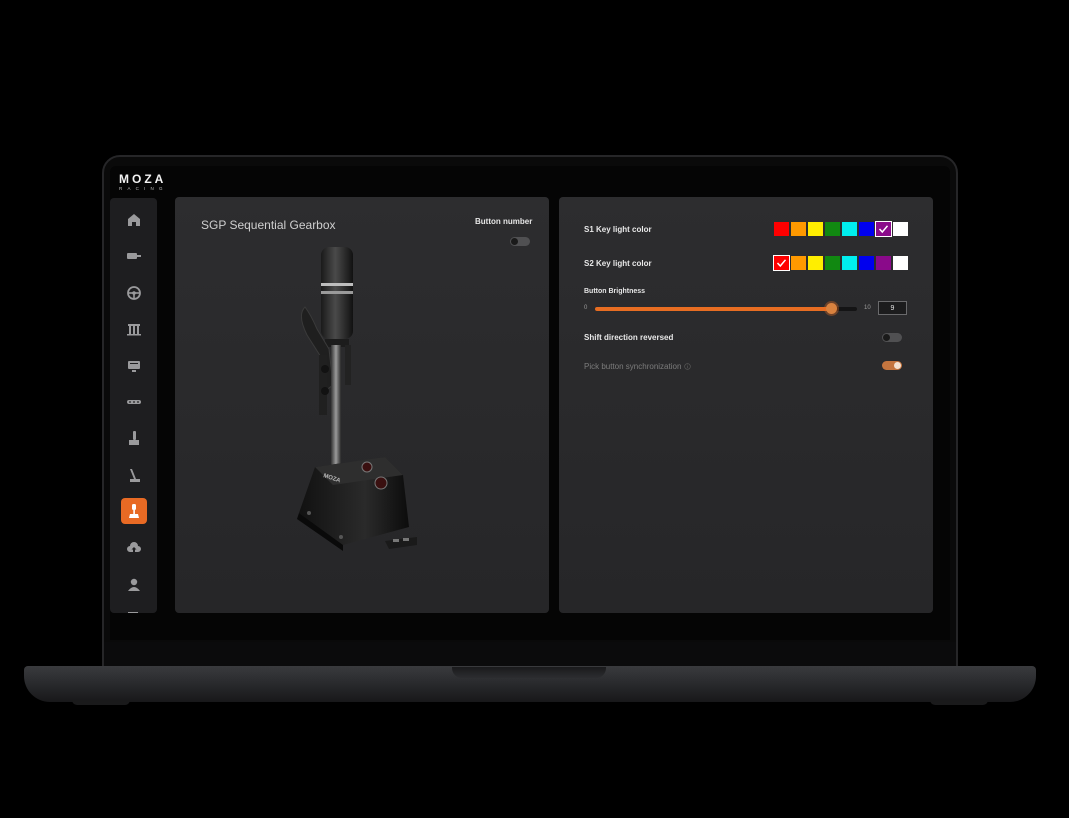 This screenshot has width=1069, height=818. Describe the element at coordinates (618, 263) in the screenshot. I see `s2-key-light-color-label: S2 Key light color` at that location.